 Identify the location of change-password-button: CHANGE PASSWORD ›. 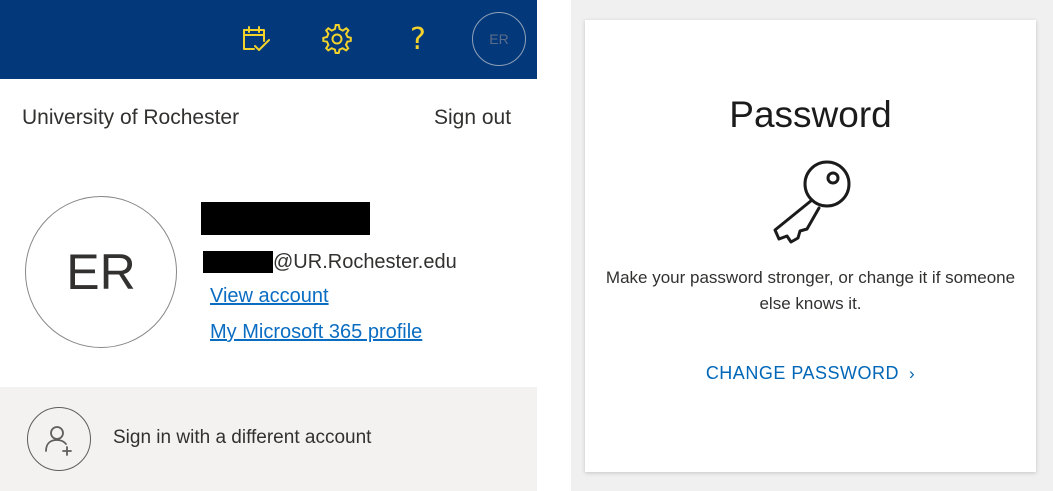
(810, 373).